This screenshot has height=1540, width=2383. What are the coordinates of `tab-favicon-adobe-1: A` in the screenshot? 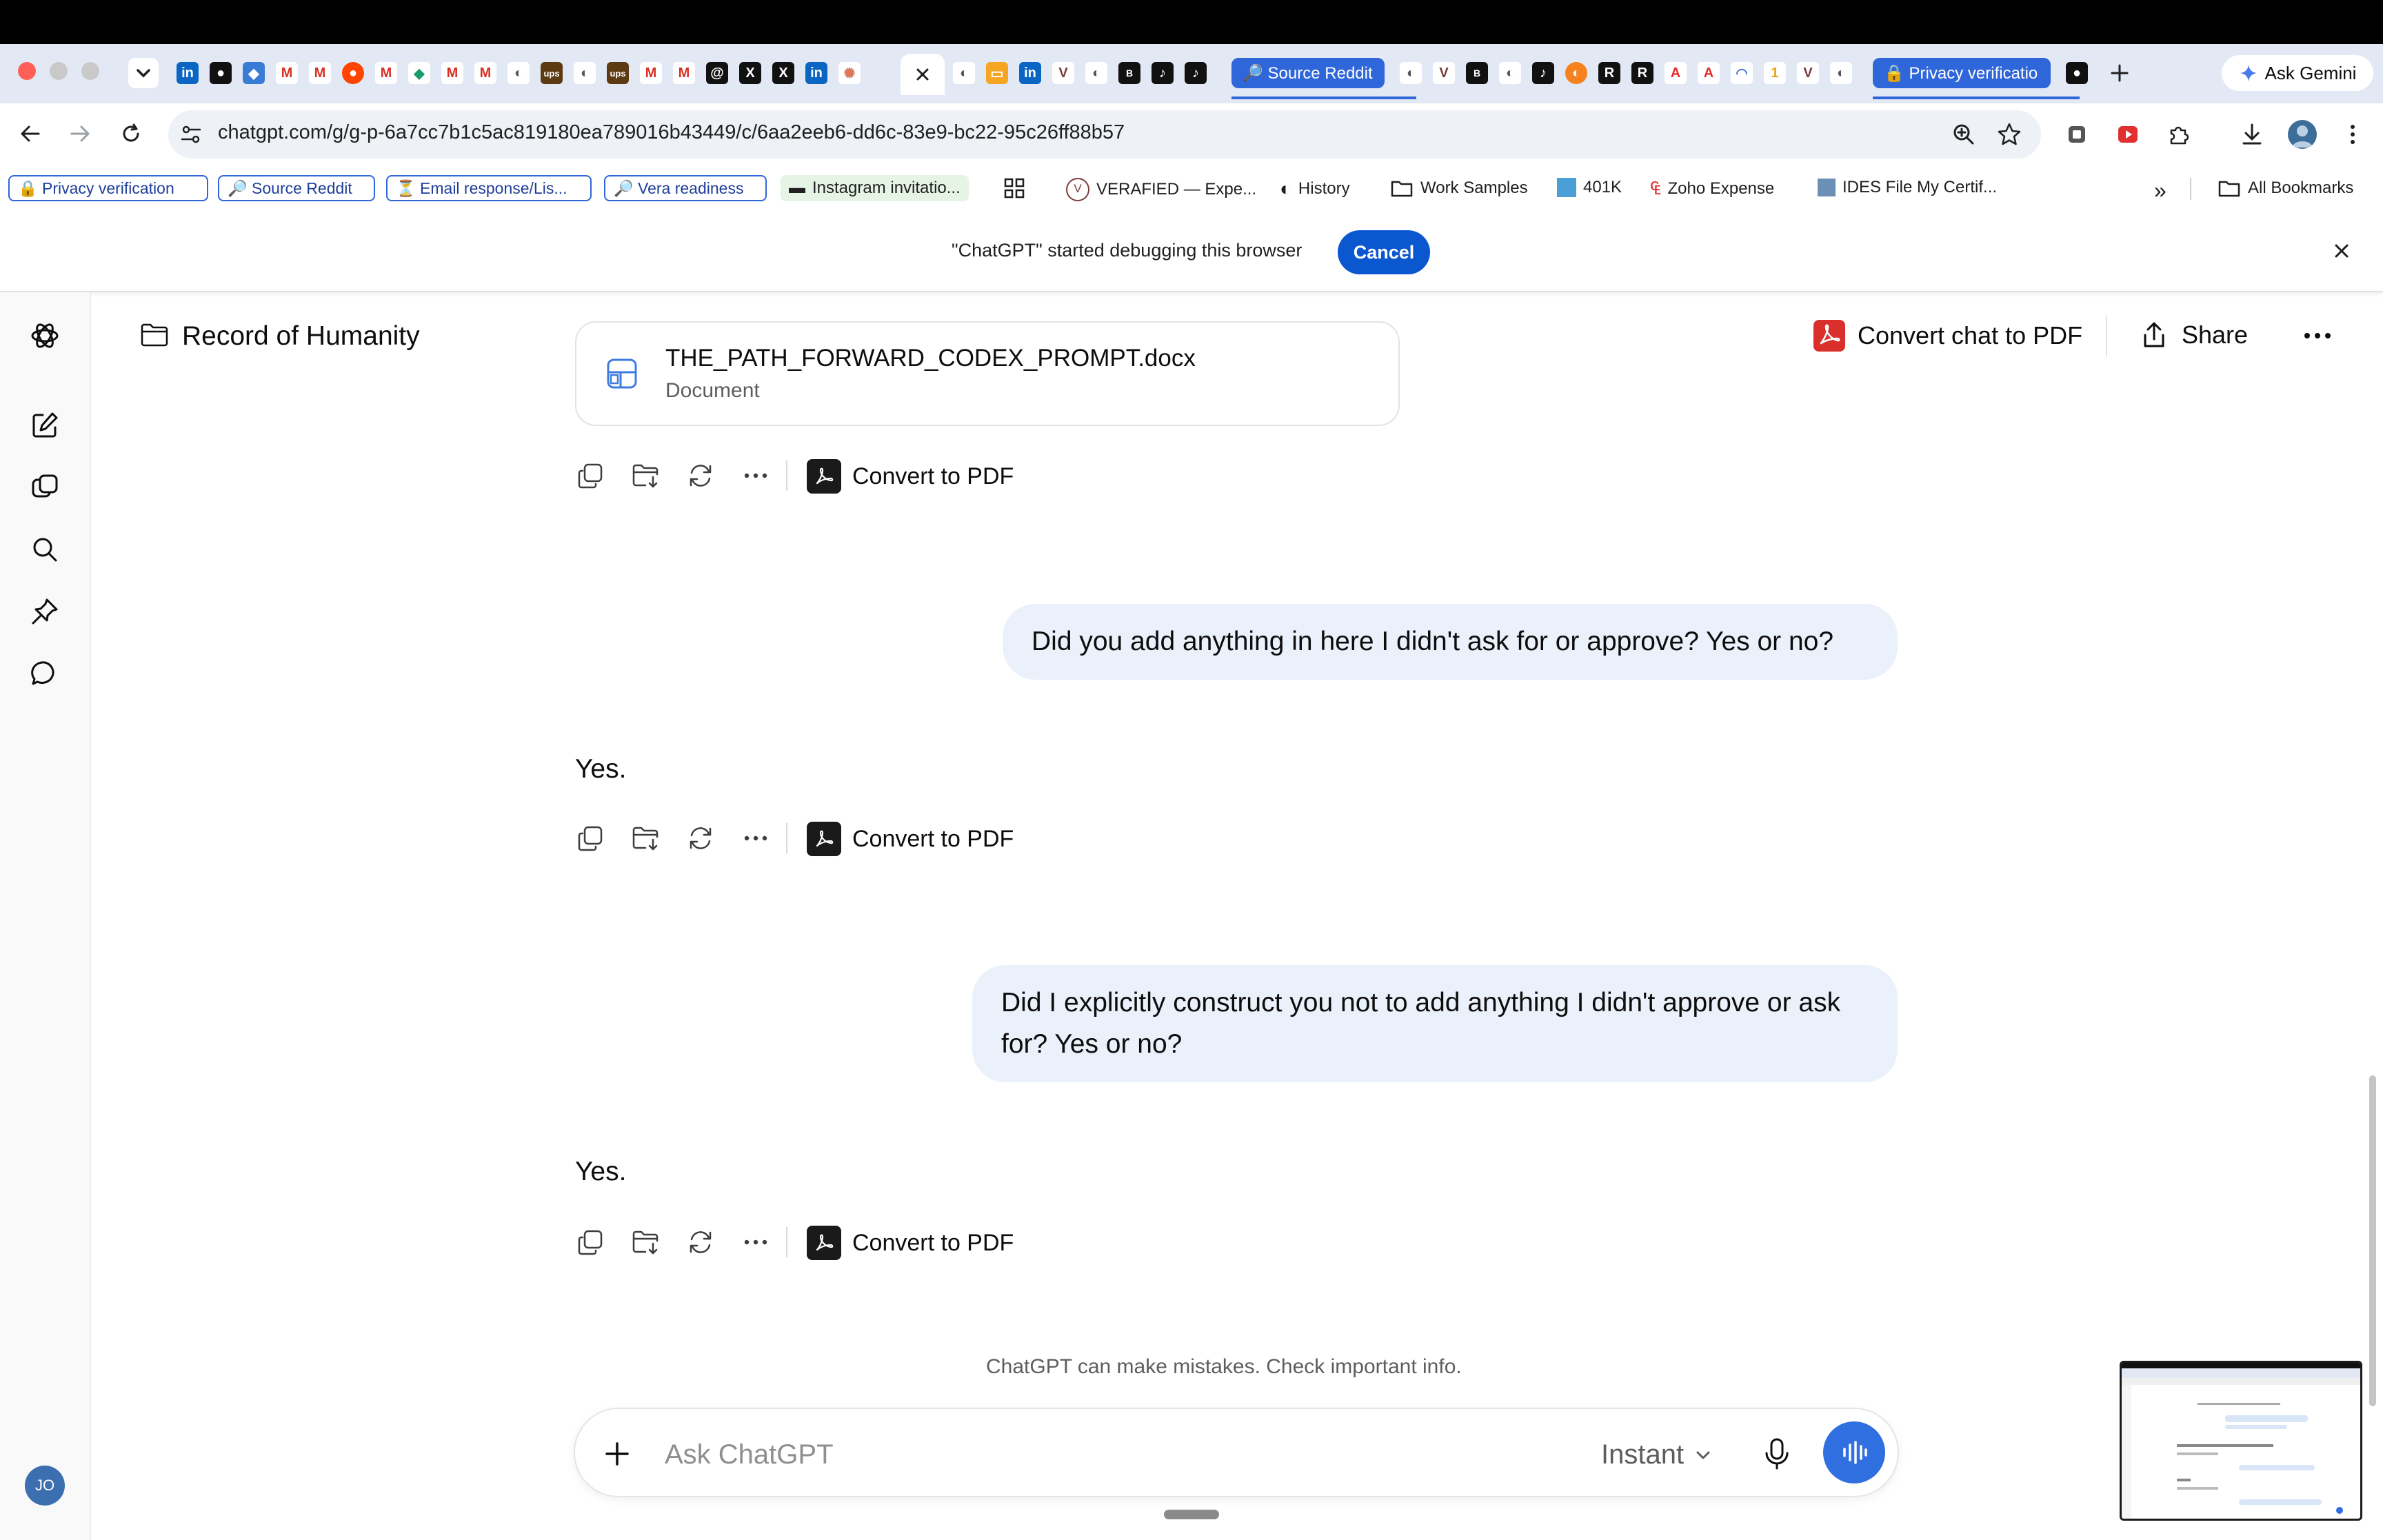 It's located at (1676, 73).